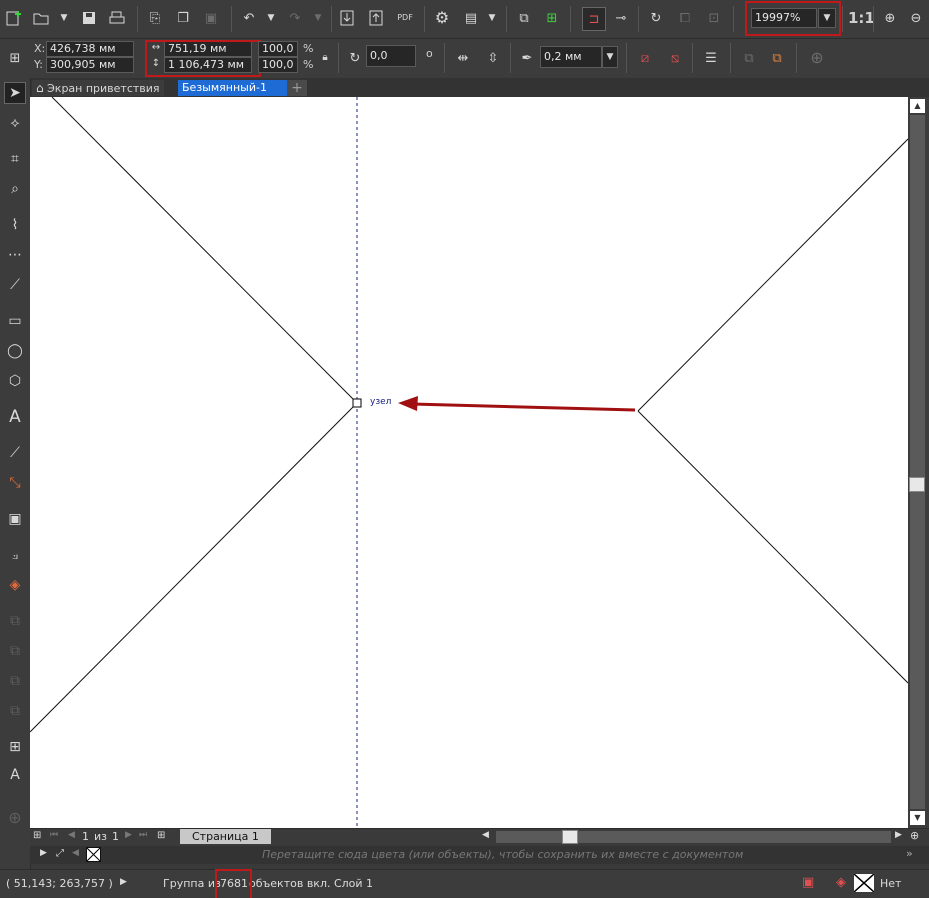 Image resolution: width=929 pixels, height=898 pixels. Describe the element at coordinates (357, 403) in the screenshot. I see `node-marker` at that location.